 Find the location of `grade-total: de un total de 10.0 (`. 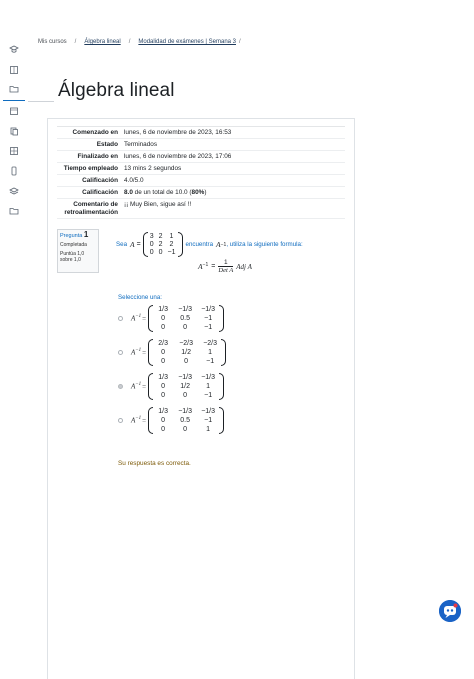

grade-total: de un total de 10.0 ( is located at coordinates (162, 192).